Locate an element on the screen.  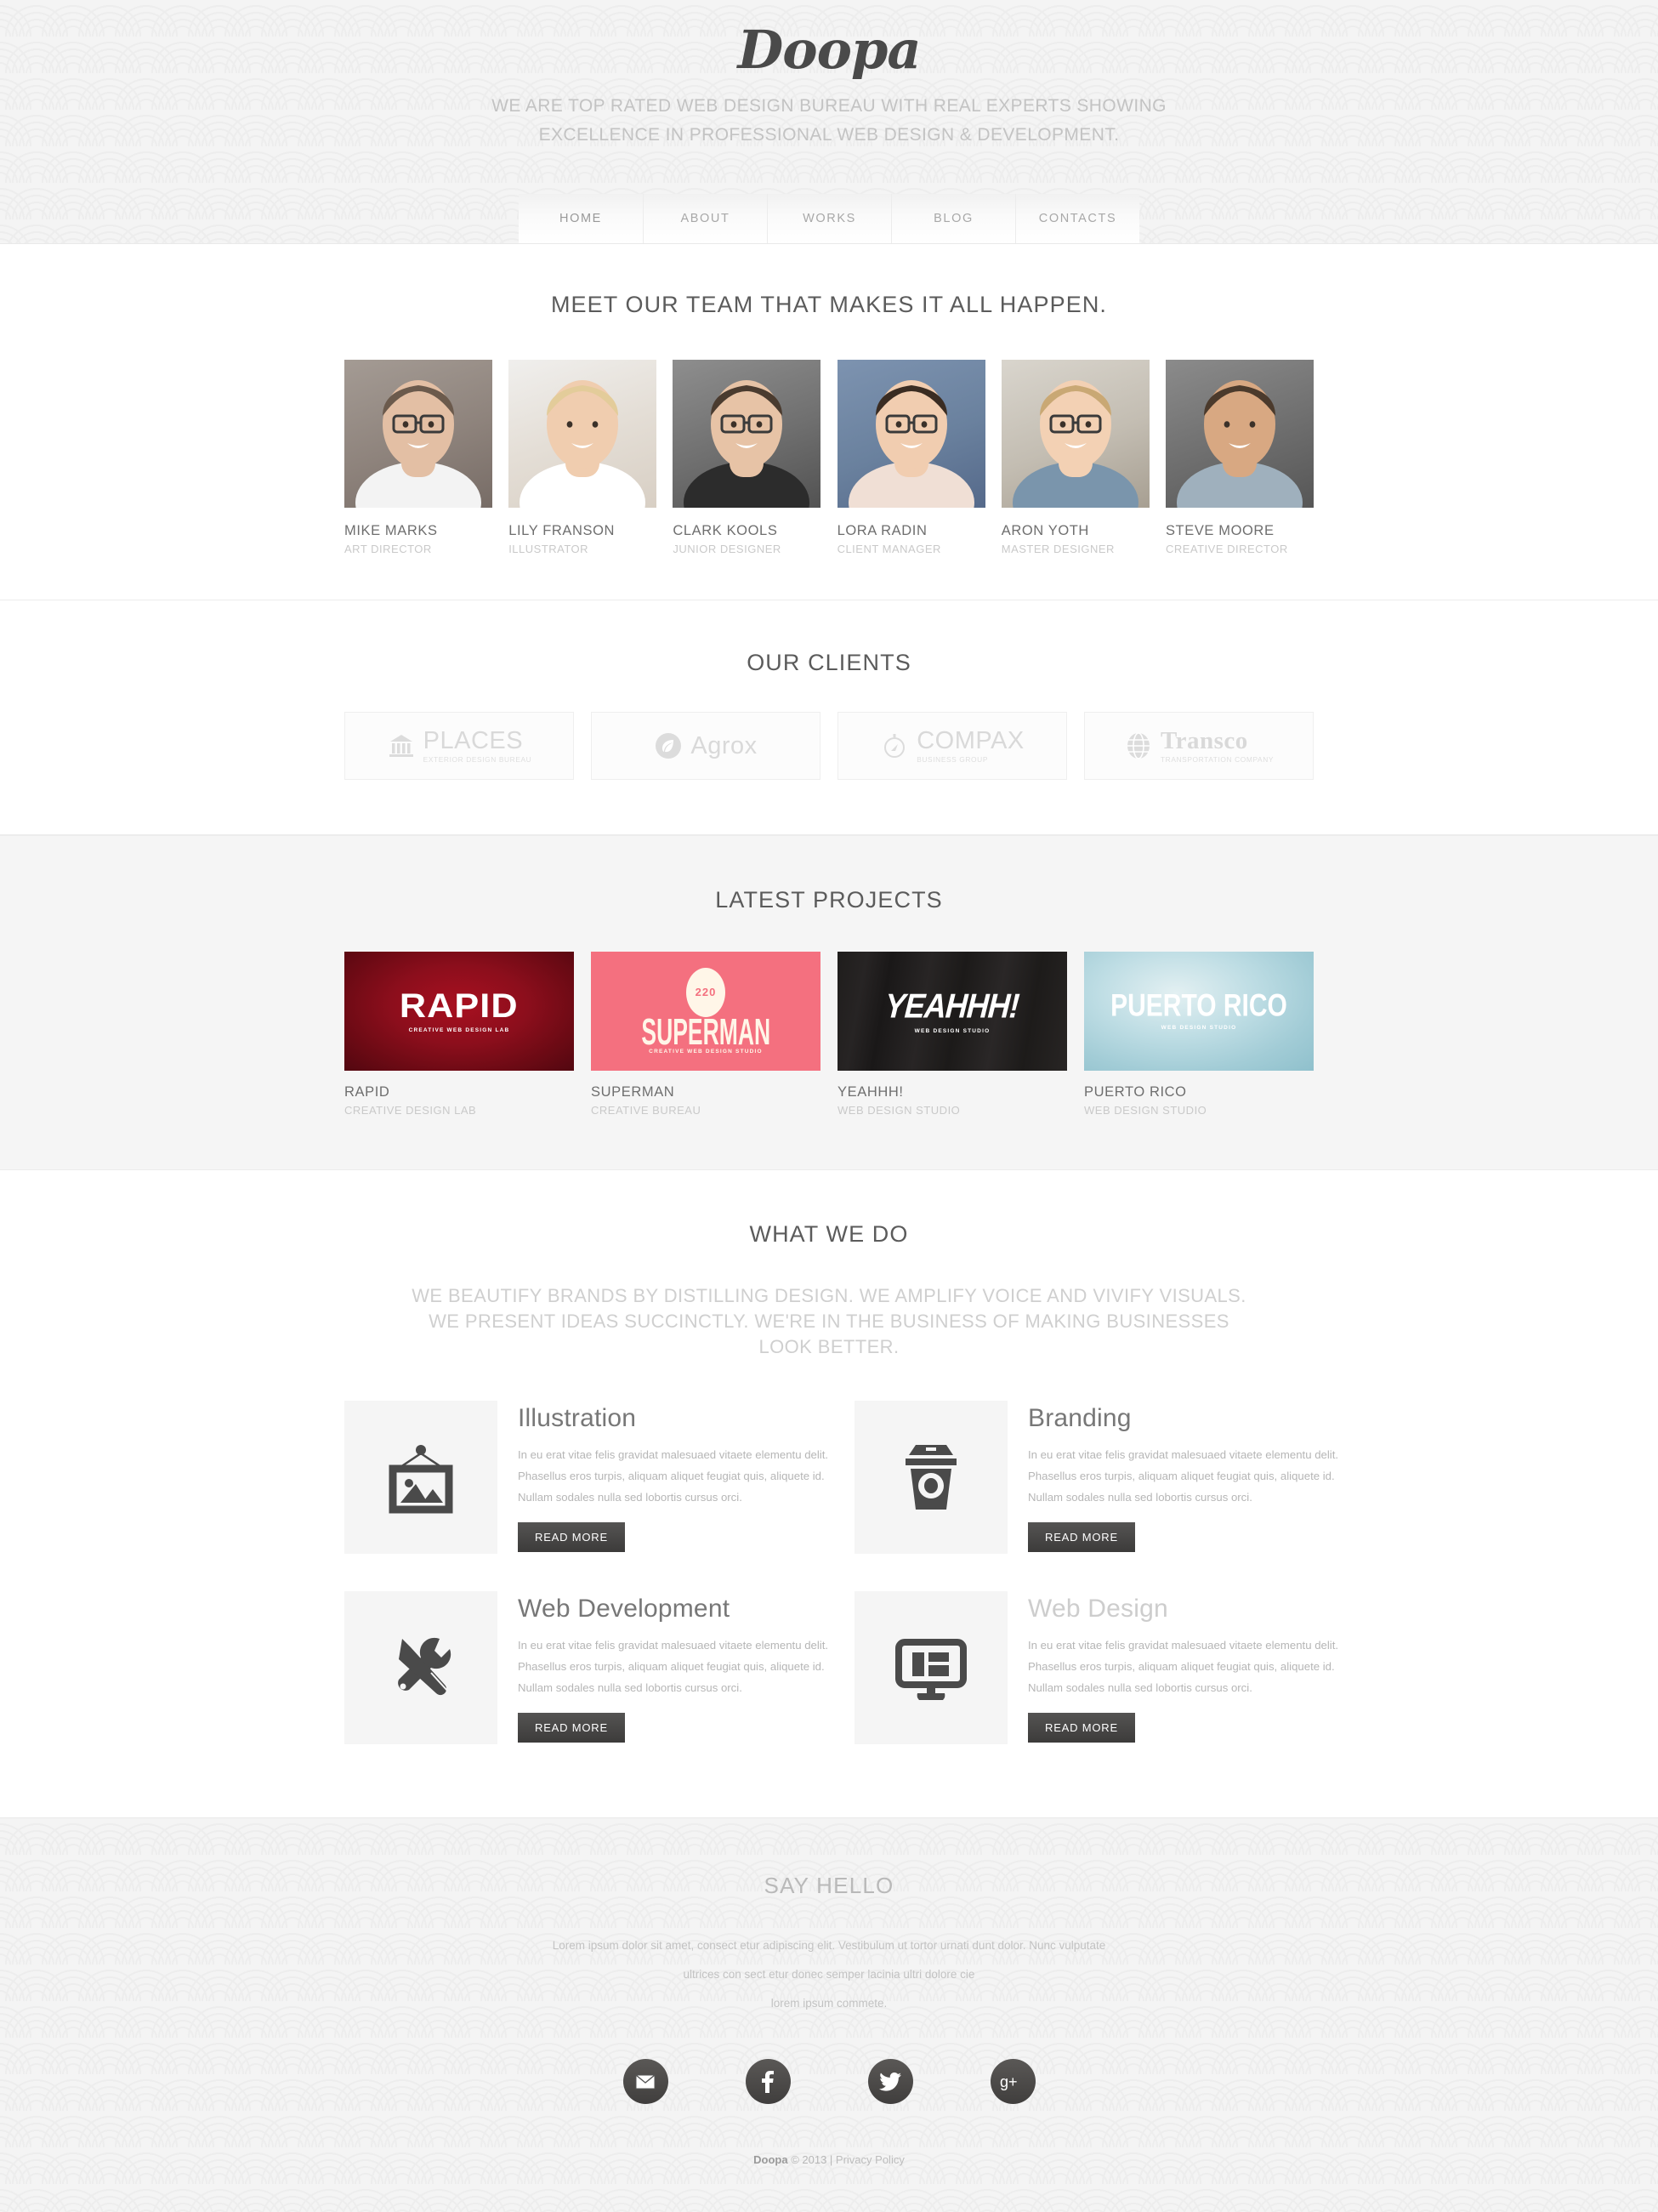
client-logo-compax: COMPAX BUSINESS GROUP is located at coordinates (952, 746).